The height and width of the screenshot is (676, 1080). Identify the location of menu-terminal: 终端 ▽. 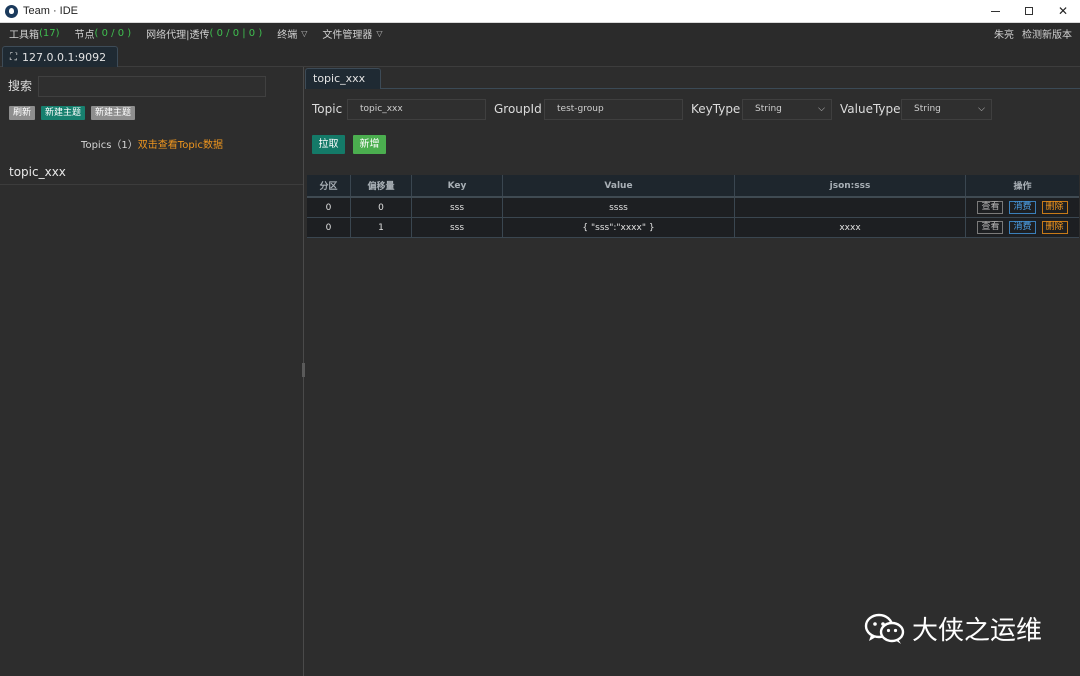
(292, 33).